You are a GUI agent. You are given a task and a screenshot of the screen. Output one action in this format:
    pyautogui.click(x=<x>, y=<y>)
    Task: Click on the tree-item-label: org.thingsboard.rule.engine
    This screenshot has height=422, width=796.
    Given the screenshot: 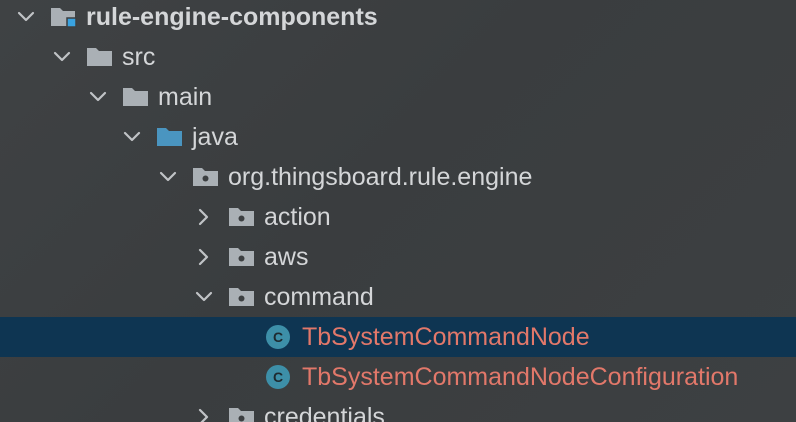 What is the action you would take?
    pyautogui.click(x=380, y=177)
    